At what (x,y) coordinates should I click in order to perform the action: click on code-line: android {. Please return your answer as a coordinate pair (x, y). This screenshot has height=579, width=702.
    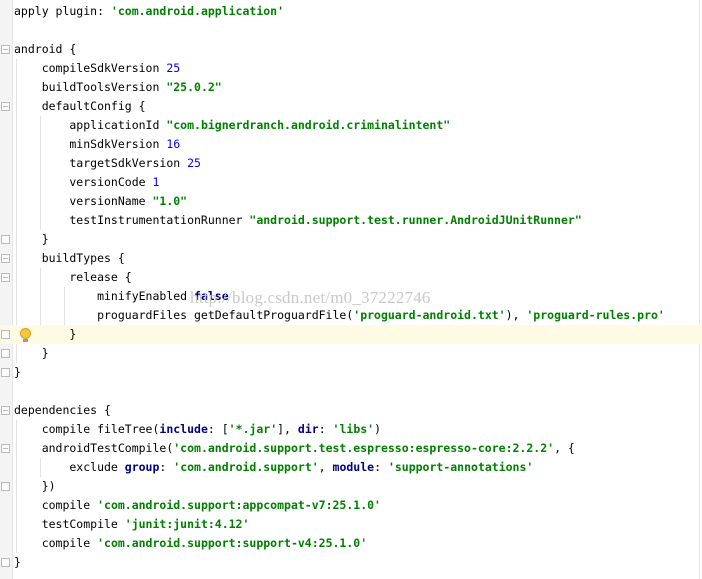
    Looking at the image, I should click on (351, 49).